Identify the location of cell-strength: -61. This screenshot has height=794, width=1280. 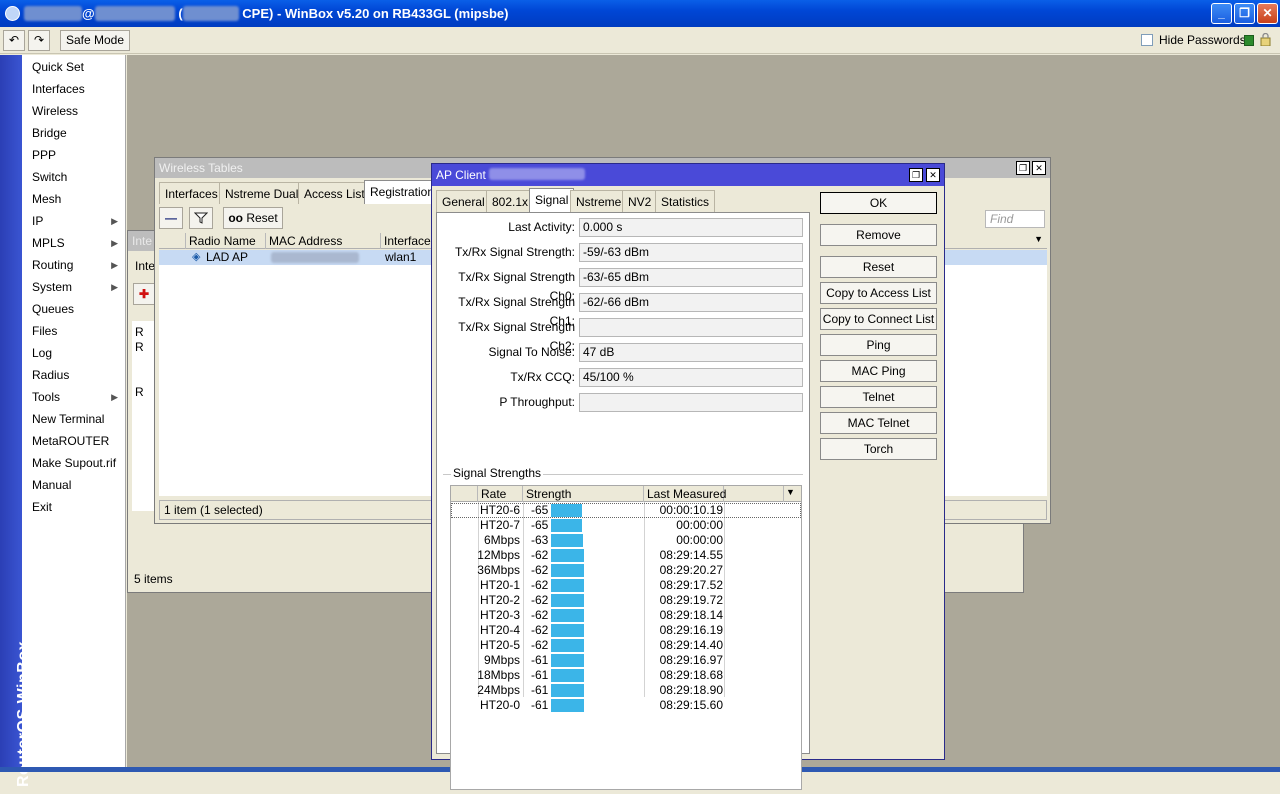
(540, 660).